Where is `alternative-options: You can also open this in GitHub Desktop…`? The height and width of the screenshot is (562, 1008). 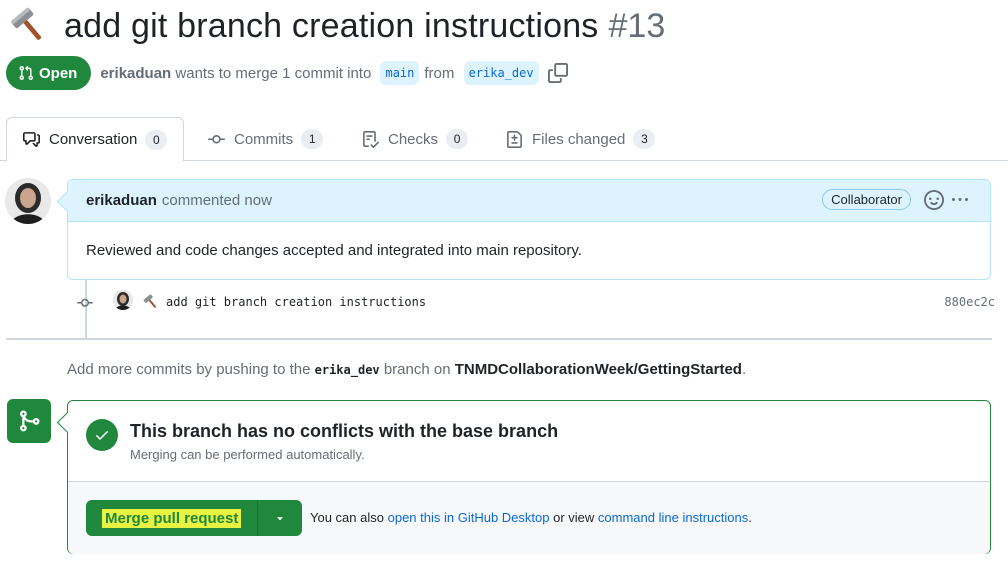 alternative-options: You can also open this in GitHub Desktop… is located at coordinates (531, 517).